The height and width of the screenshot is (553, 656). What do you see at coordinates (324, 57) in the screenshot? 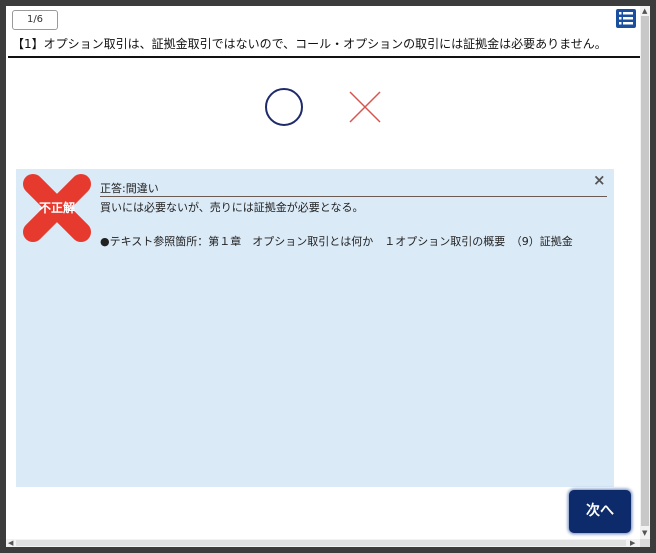
I see `divider` at bounding box center [324, 57].